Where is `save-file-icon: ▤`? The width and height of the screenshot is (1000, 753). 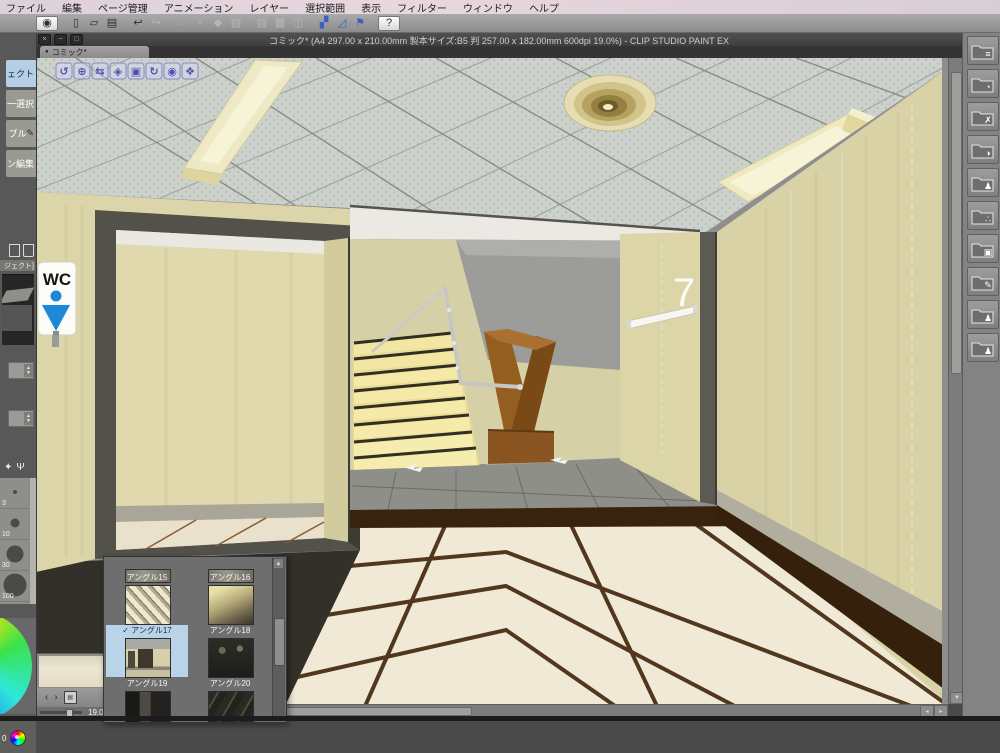
save-file-icon: ▤ is located at coordinates (112, 23).